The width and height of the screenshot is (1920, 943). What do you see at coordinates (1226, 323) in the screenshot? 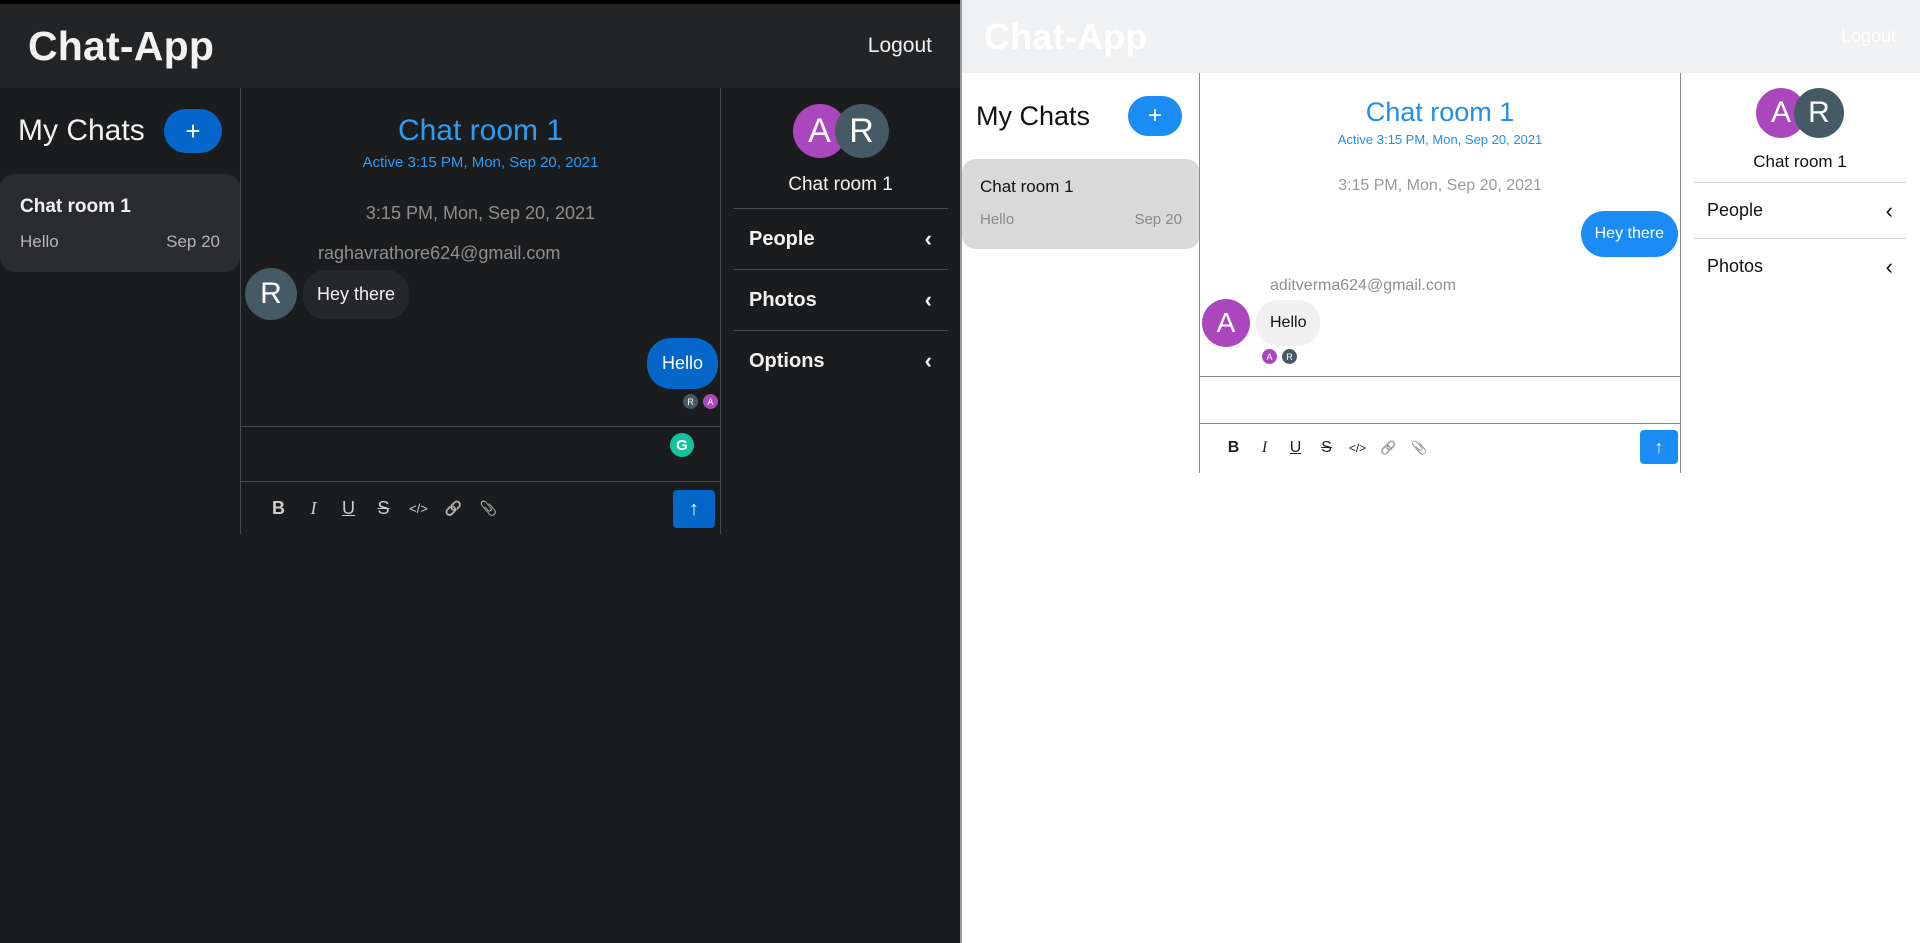
I see `avatar: A` at bounding box center [1226, 323].